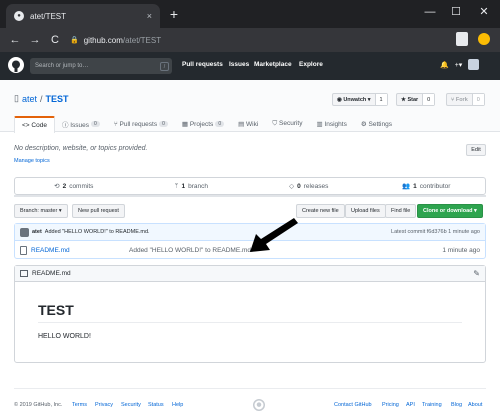  I want to click on repo-title: ▯ atet / TEST, so click(41, 98).